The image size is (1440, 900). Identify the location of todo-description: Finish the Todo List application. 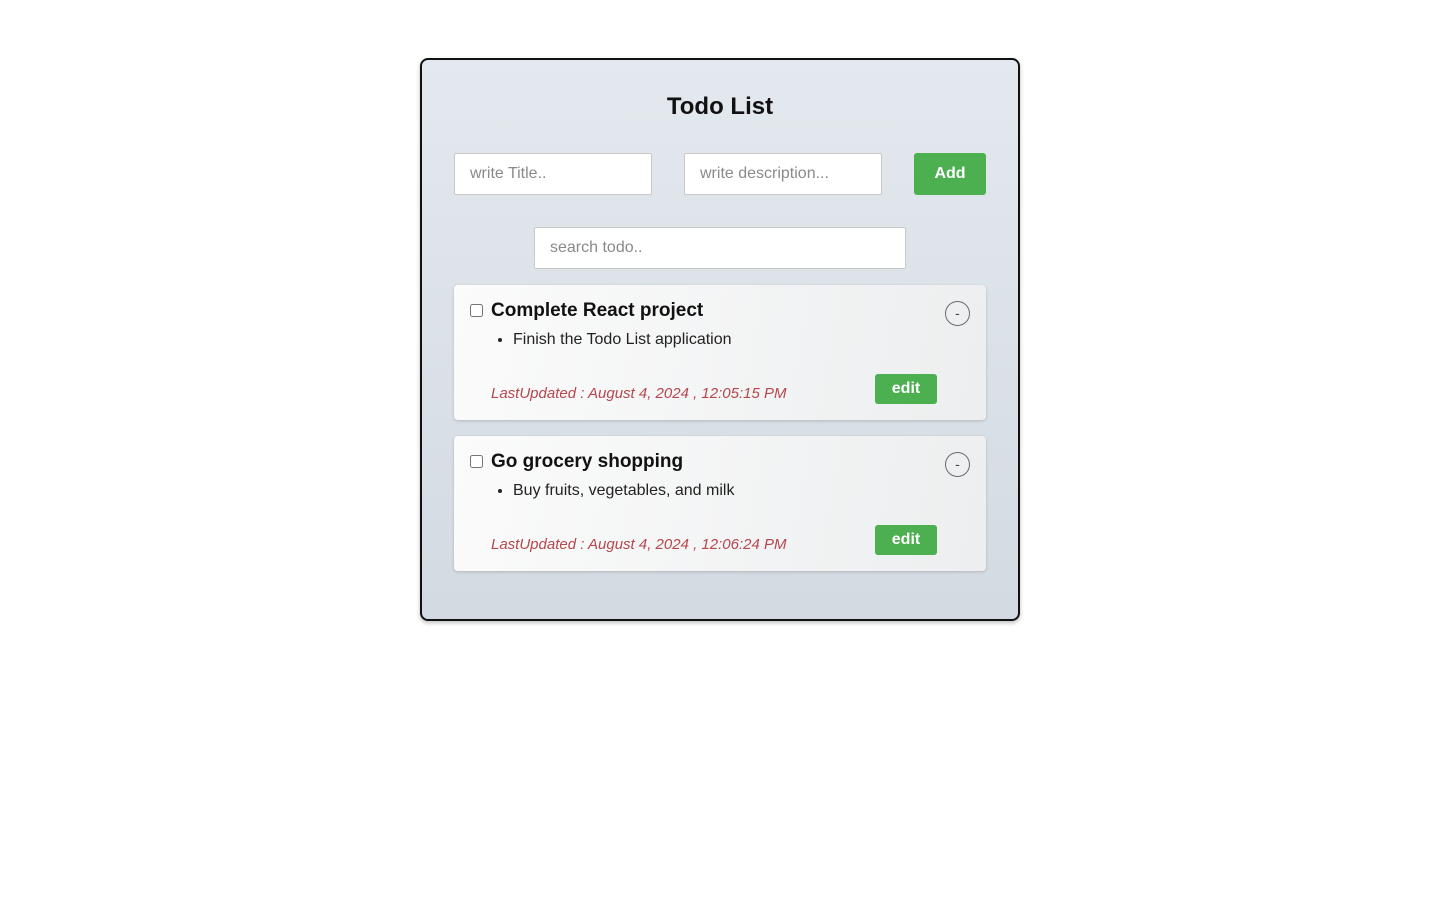
(622, 340).